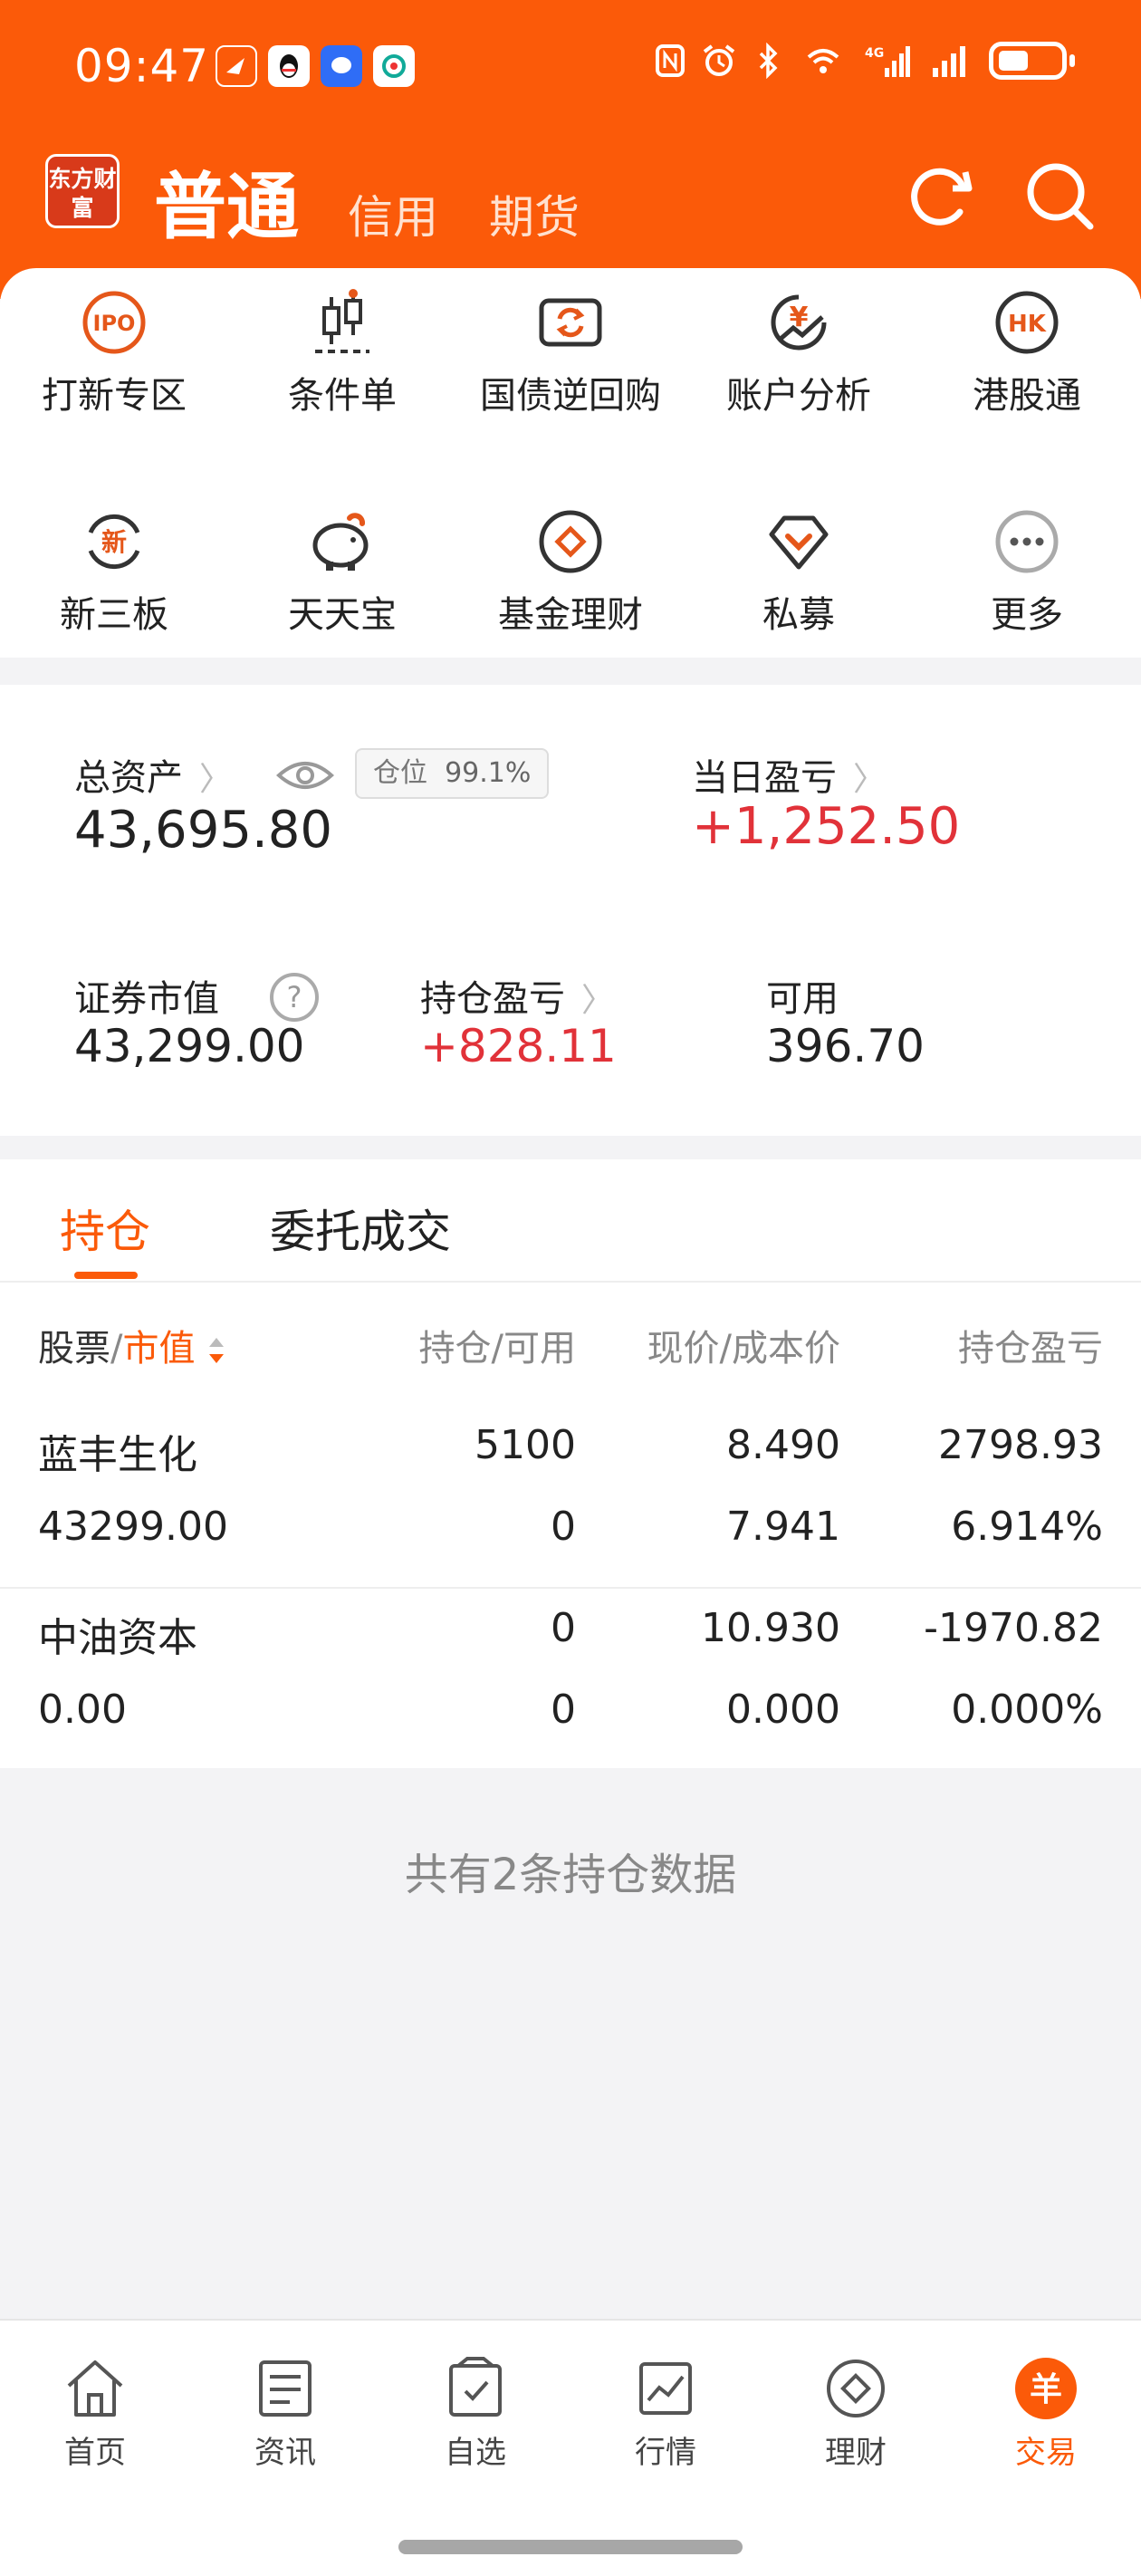 This screenshot has width=1141, height=2576. Describe the element at coordinates (236, 66) in the screenshot. I see `notification-app-icon` at that location.